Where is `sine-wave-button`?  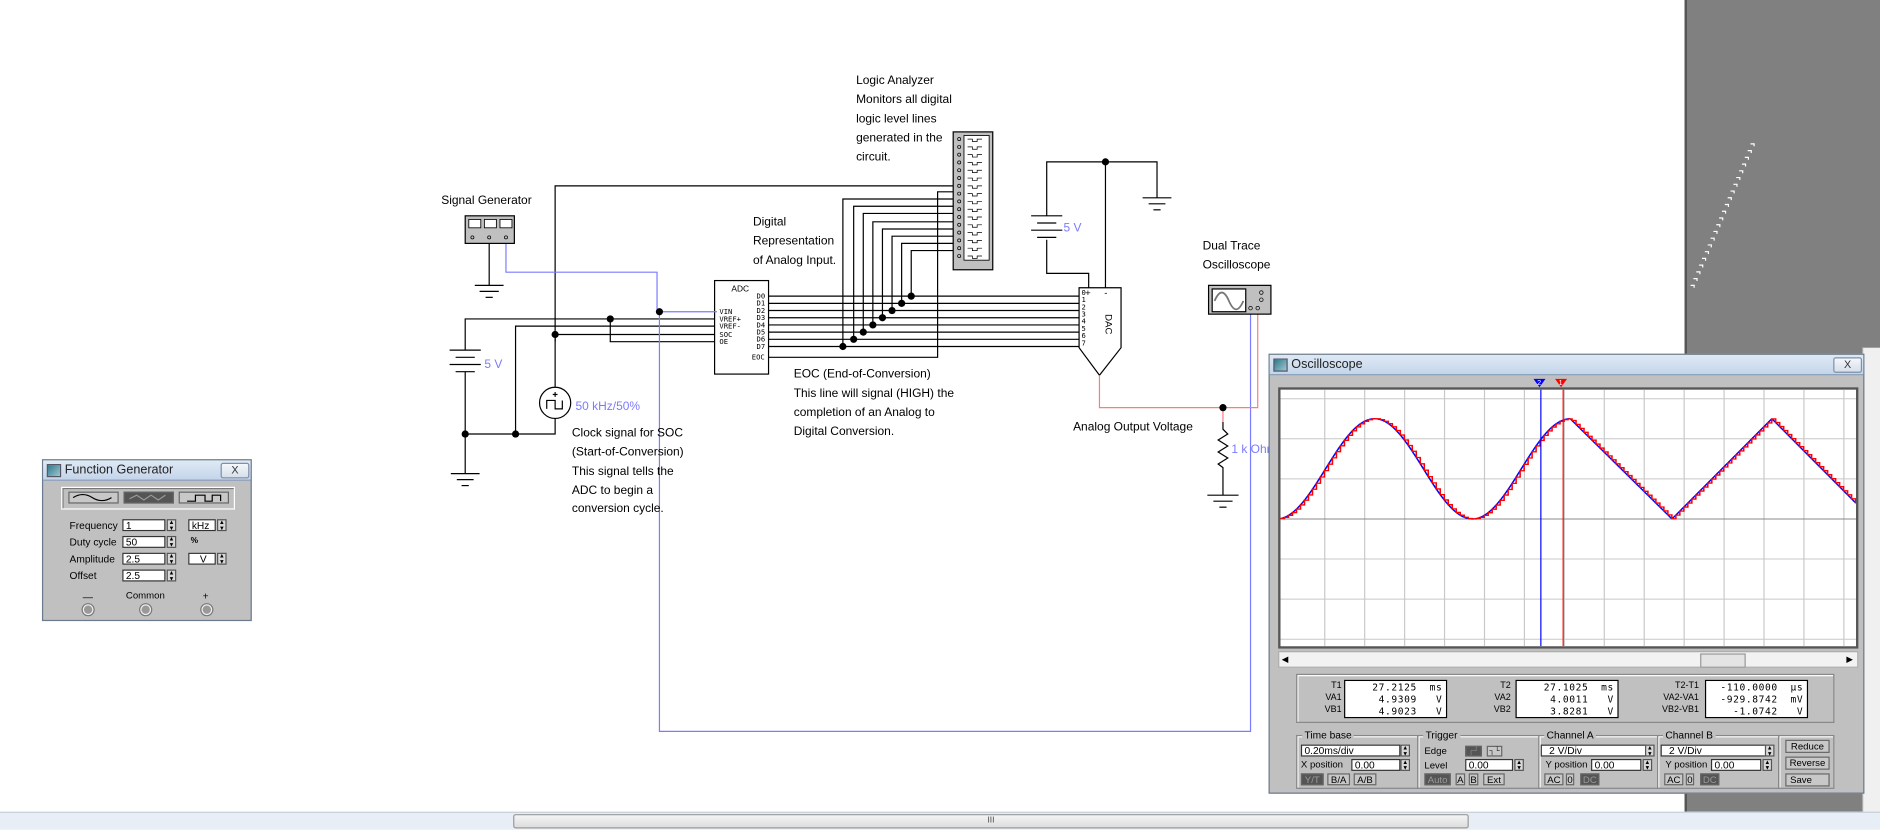 sine-wave-button is located at coordinates (93, 497).